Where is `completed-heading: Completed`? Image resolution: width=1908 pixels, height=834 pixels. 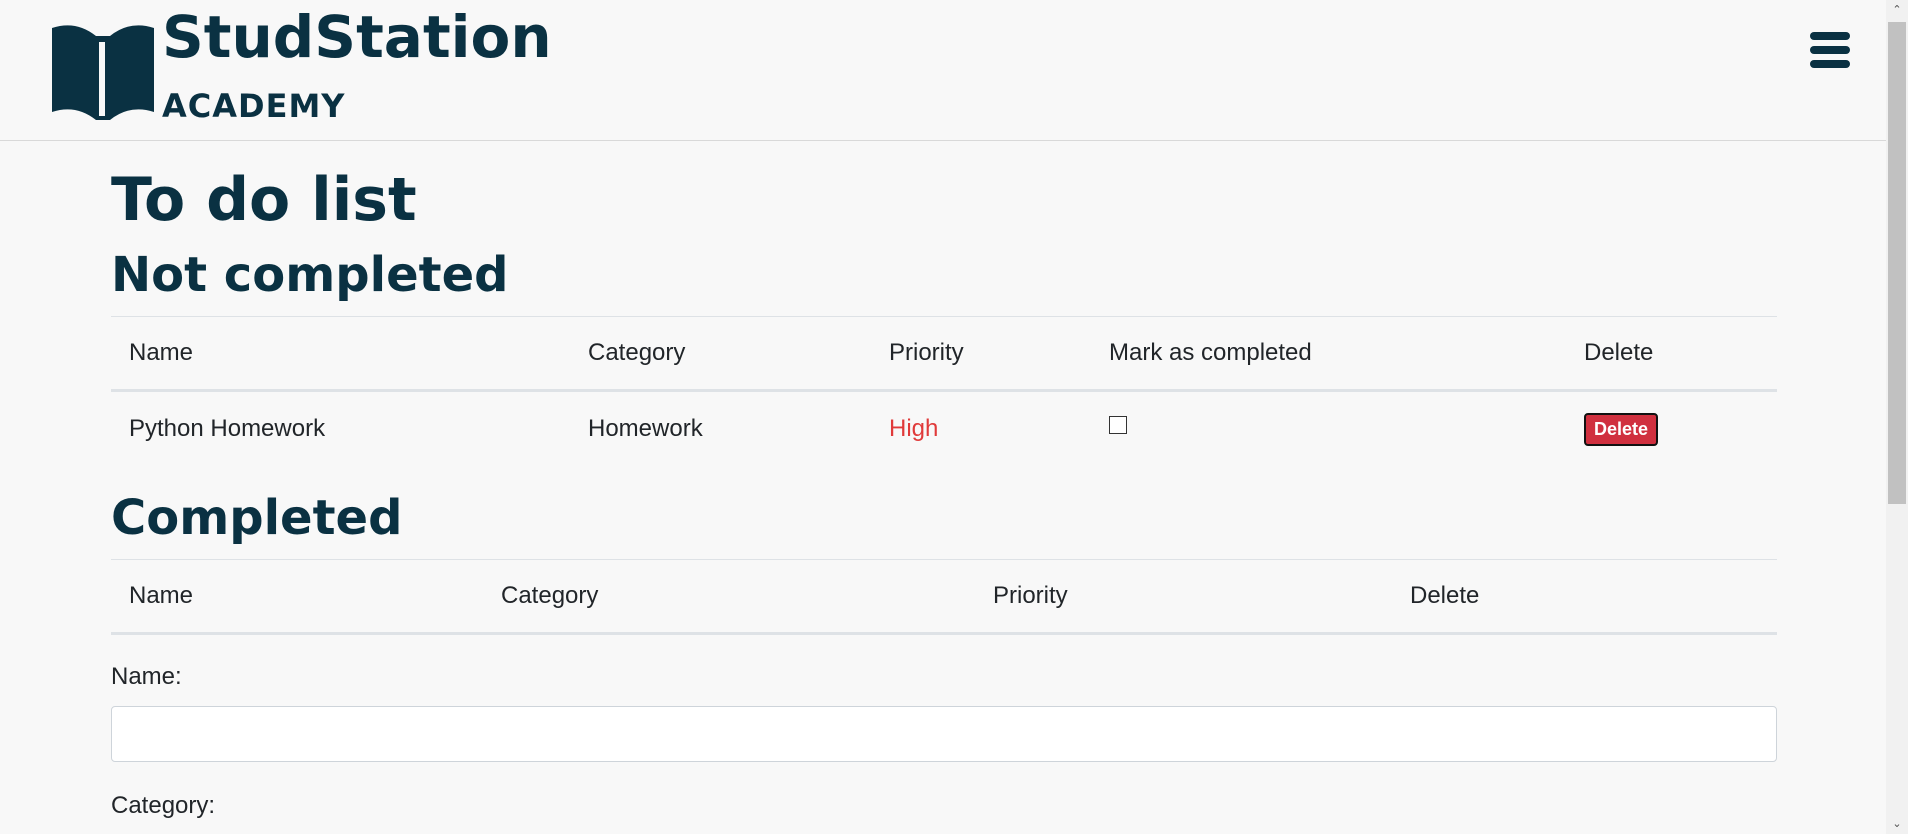 completed-heading: Completed is located at coordinates (257, 518).